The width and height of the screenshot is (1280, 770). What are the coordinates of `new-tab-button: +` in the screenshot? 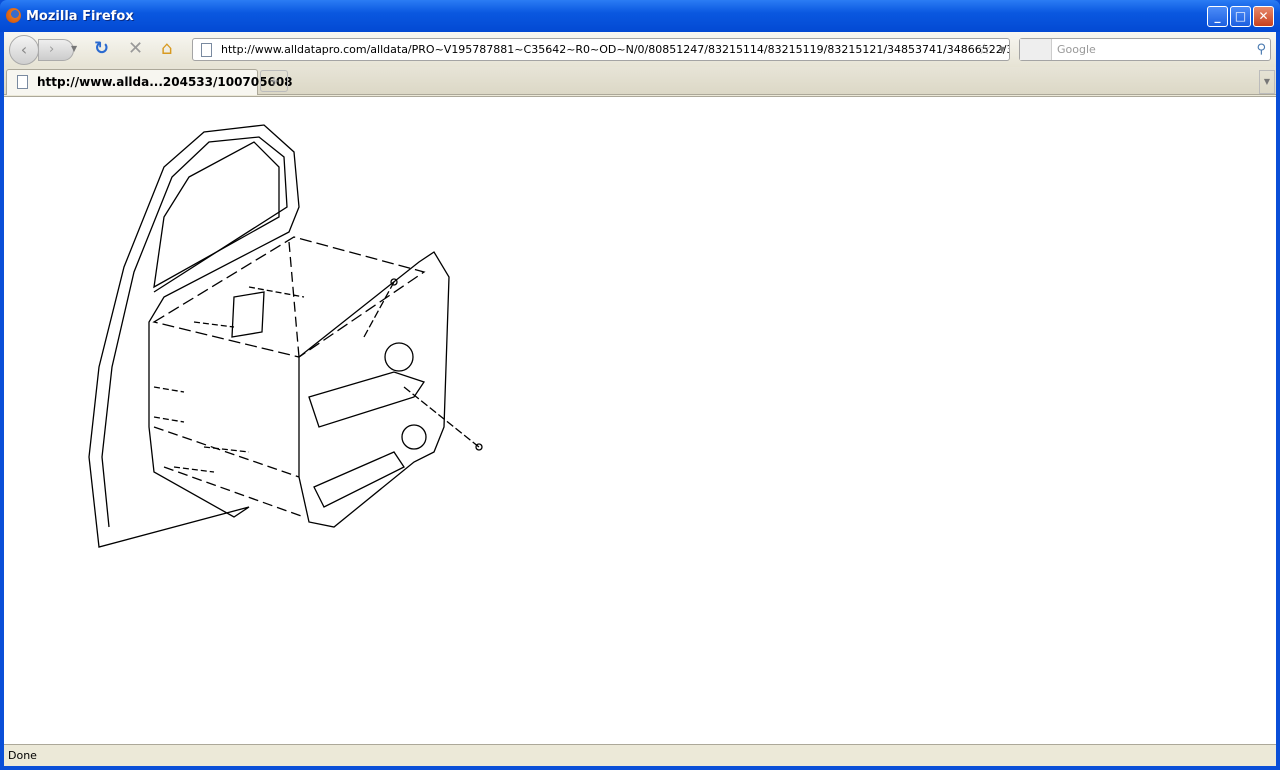 It's located at (274, 81).